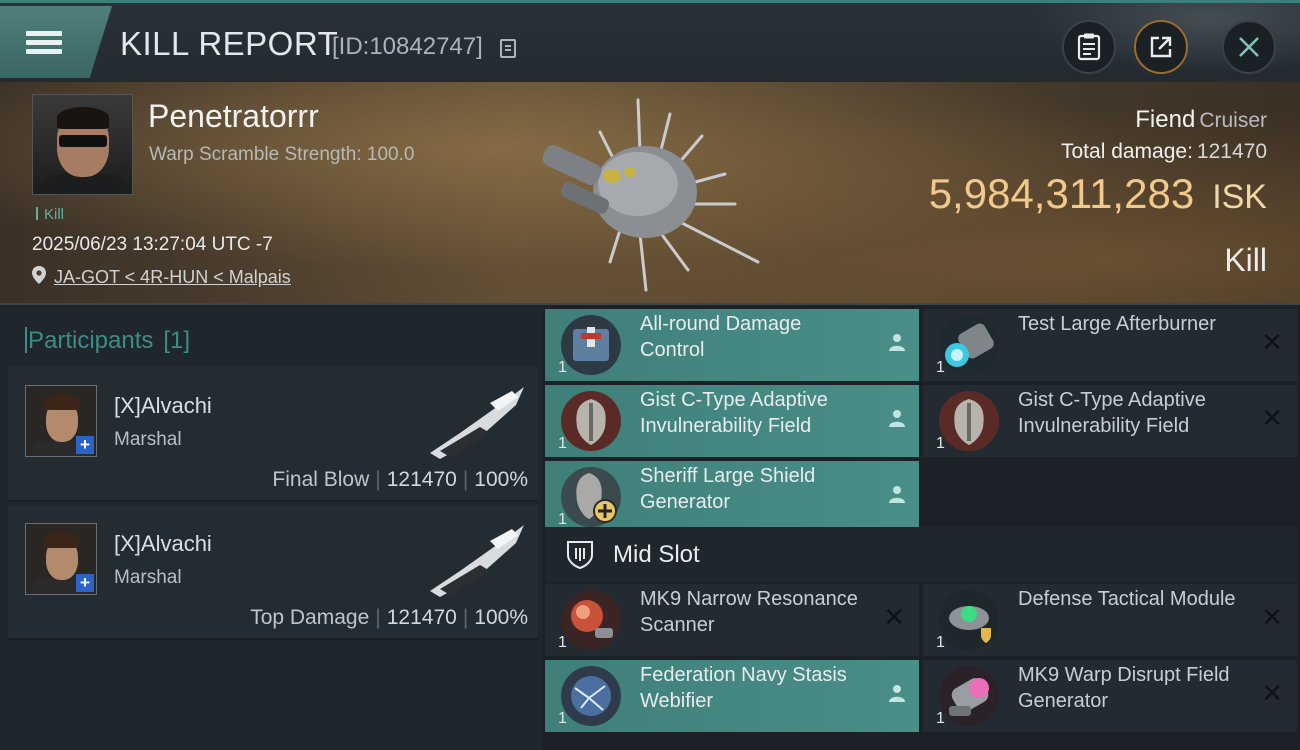  What do you see at coordinates (591, 497) in the screenshot?
I see `shield-generator-icon` at bounding box center [591, 497].